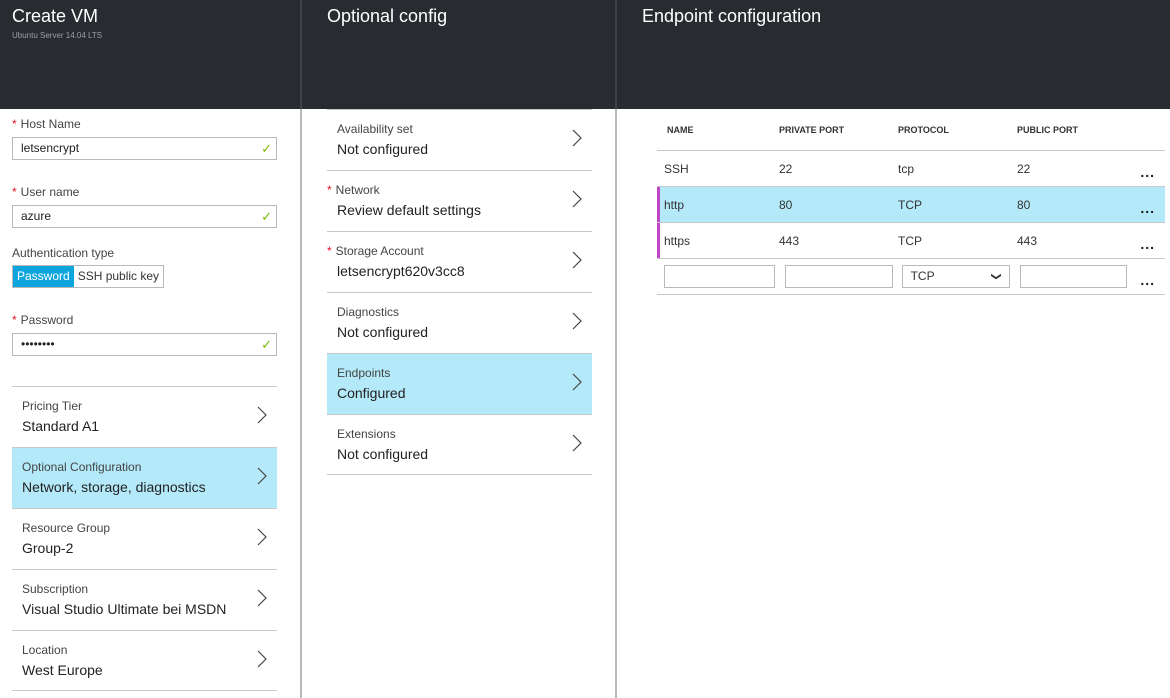 The image size is (1170, 698). I want to click on nav-item-resource-group: Resource Group Group-2, so click(144, 538).